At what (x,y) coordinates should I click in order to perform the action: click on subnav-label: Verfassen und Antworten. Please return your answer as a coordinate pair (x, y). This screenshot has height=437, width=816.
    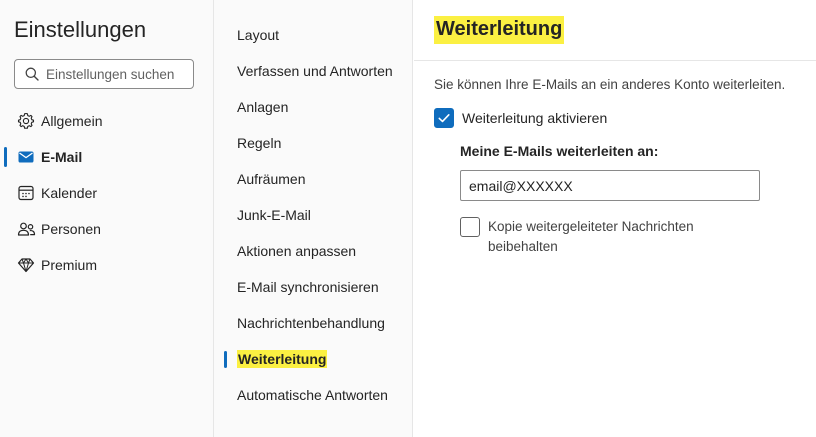
    Looking at the image, I should click on (315, 71).